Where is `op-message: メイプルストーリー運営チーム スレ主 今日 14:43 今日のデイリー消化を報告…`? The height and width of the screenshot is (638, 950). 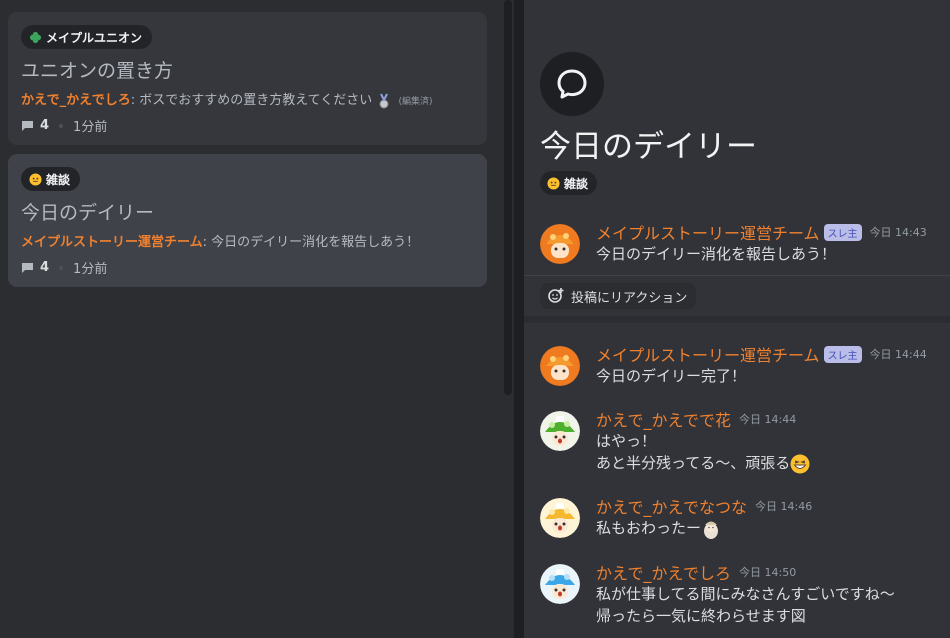 op-message: メイプルストーリー運営チーム スレ主 今日 14:43 今日のデイリー消化を報告… is located at coordinates (740, 245).